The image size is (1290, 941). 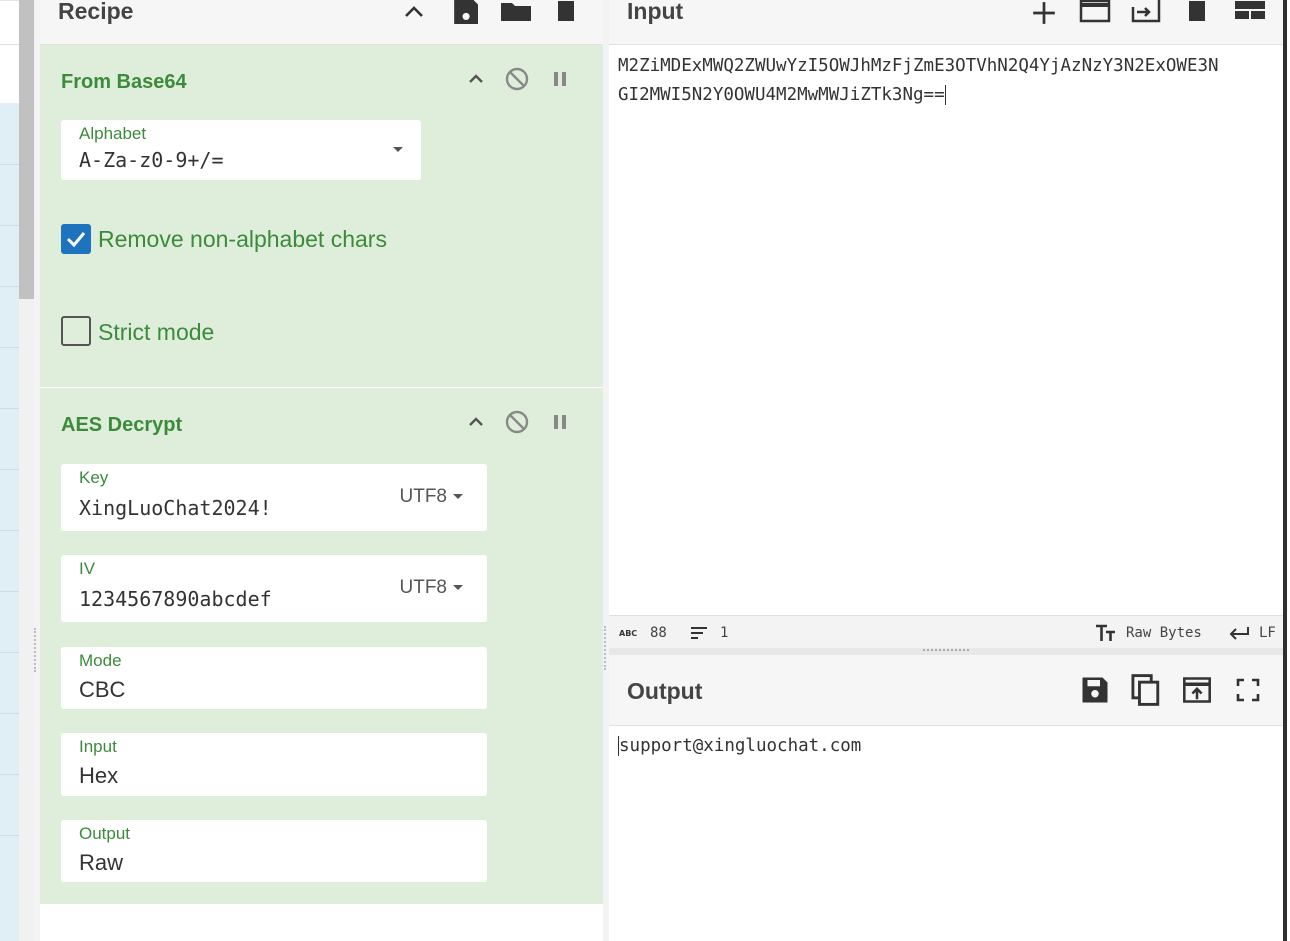 What do you see at coordinates (241, 150) in the screenshot?
I see `alphabet-select: Alphabet A-Za-z0-9+/=` at bounding box center [241, 150].